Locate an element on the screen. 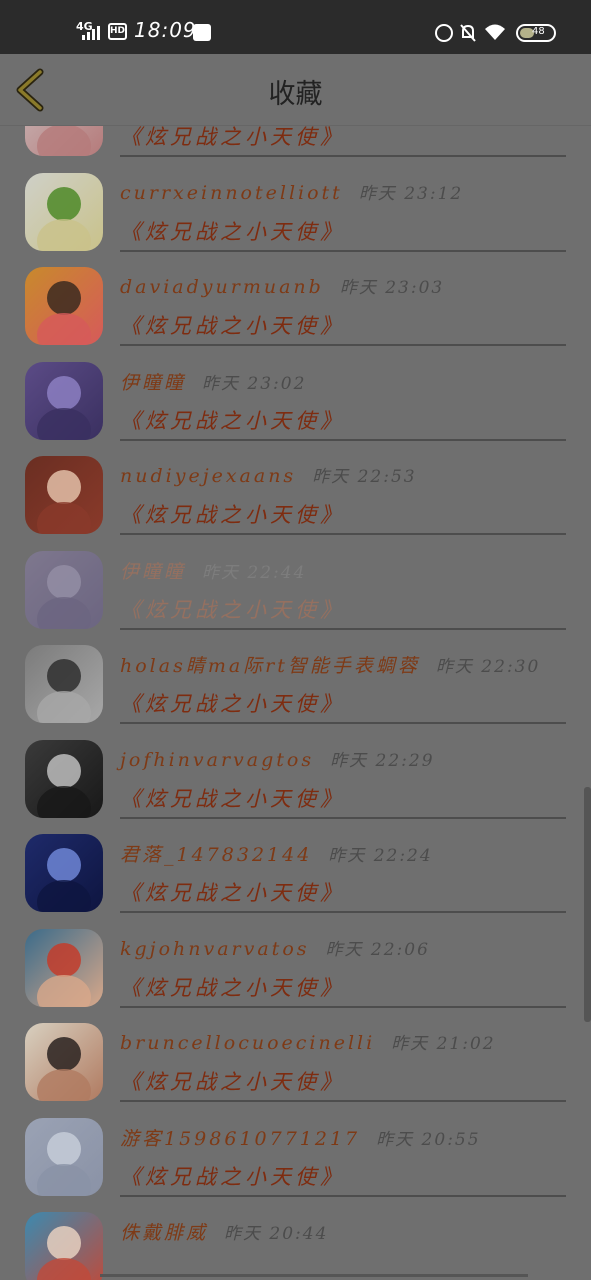 This screenshot has height=1280, width=591. item-meta: 伊瞳瞳 昨天 22:44 is located at coordinates (213, 570).